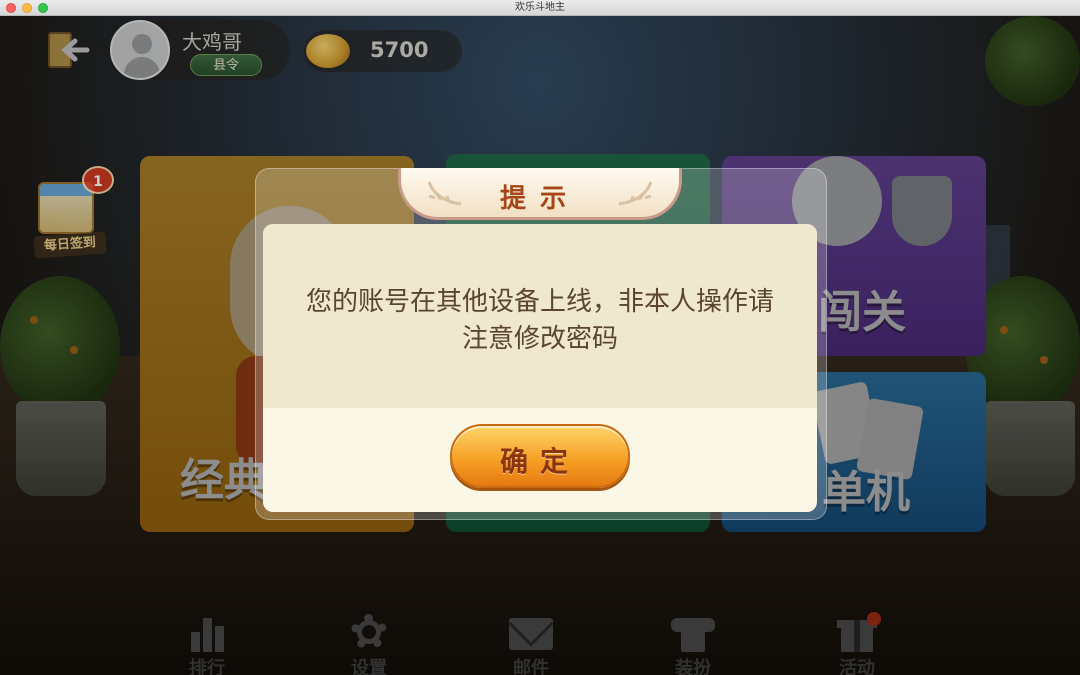 This screenshot has width=1080, height=675. Describe the element at coordinates (212, 42) in the screenshot. I see `player-name: 大鸡哥` at that location.